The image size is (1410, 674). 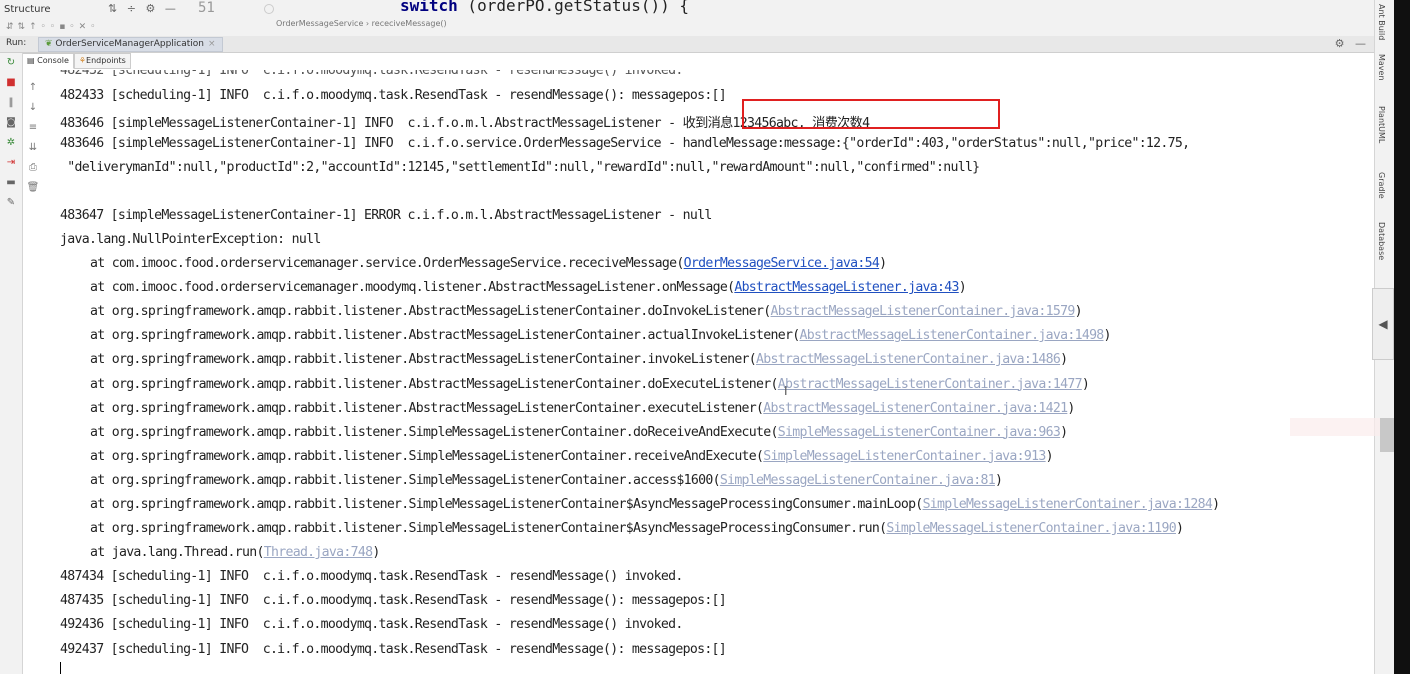 What do you see at coordinates (429, 7) in the screenshot?
I see `code-keyword: switch` at bounding box center [429, 7].